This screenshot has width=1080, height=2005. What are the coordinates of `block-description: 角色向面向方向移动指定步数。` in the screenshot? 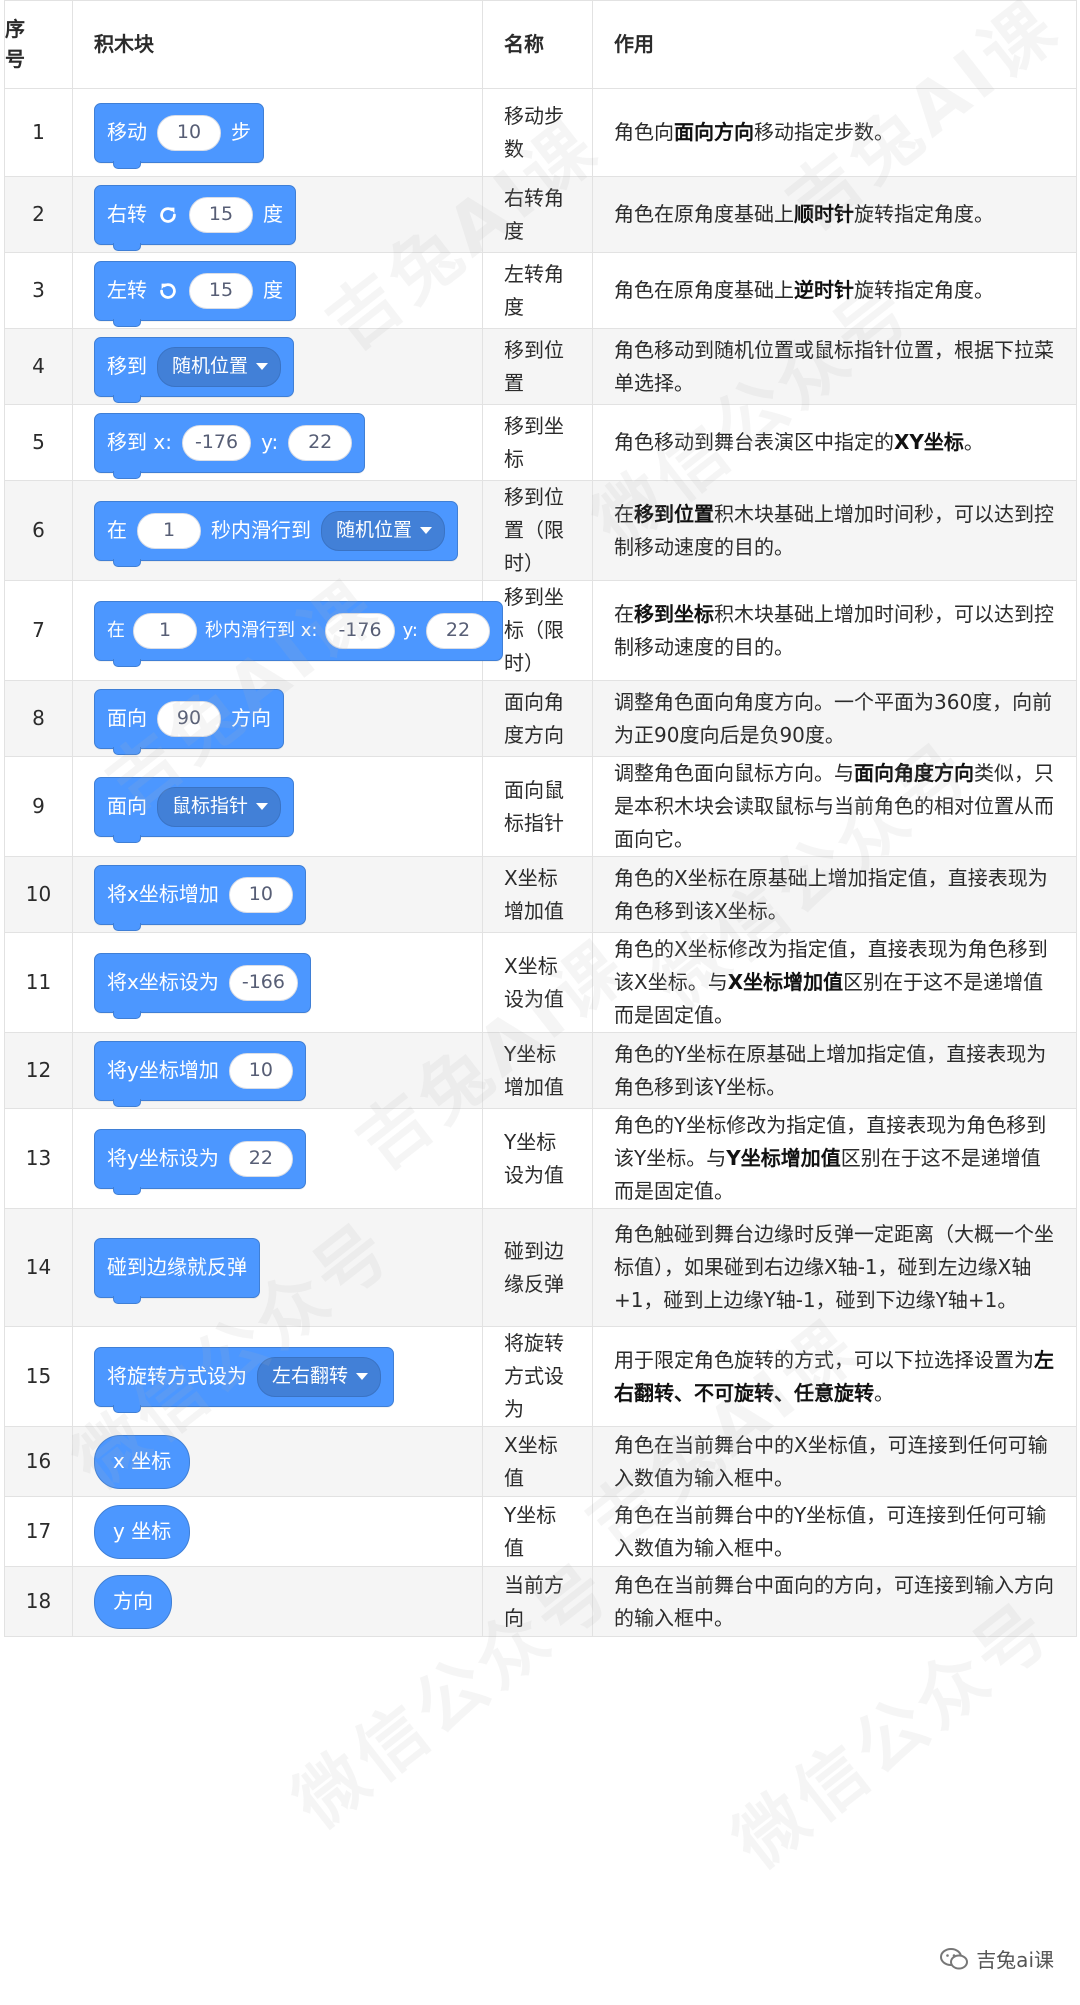 It's located at (834, 132).